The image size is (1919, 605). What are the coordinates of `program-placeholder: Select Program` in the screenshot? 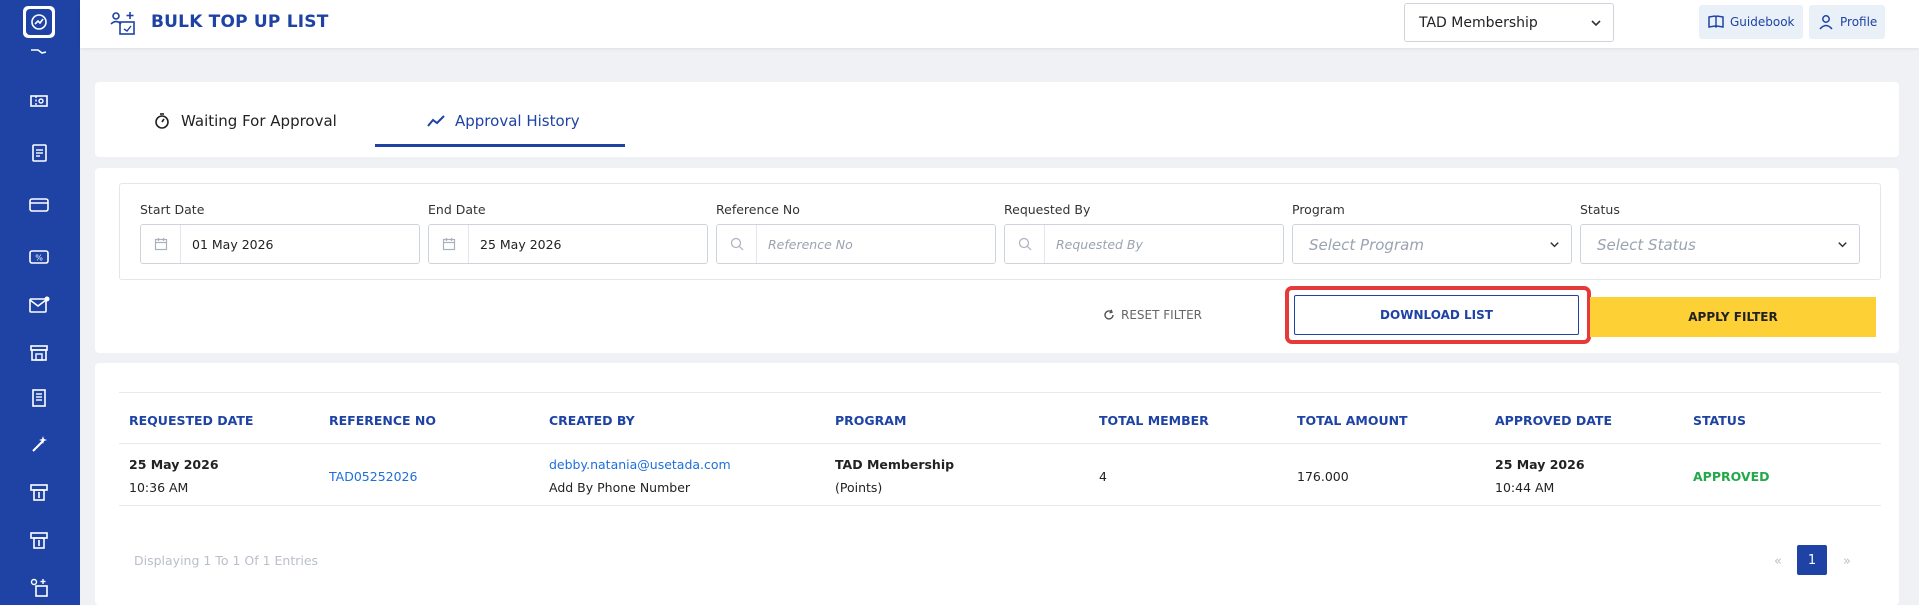 It's located at (1366, 245).